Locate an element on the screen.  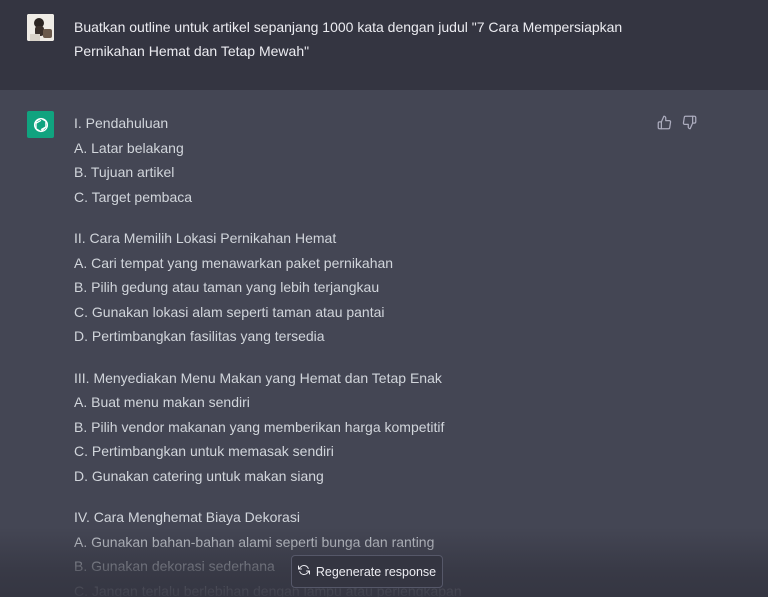
regenerate-response-button: Regenerate response is located at coordinates (367, 571).